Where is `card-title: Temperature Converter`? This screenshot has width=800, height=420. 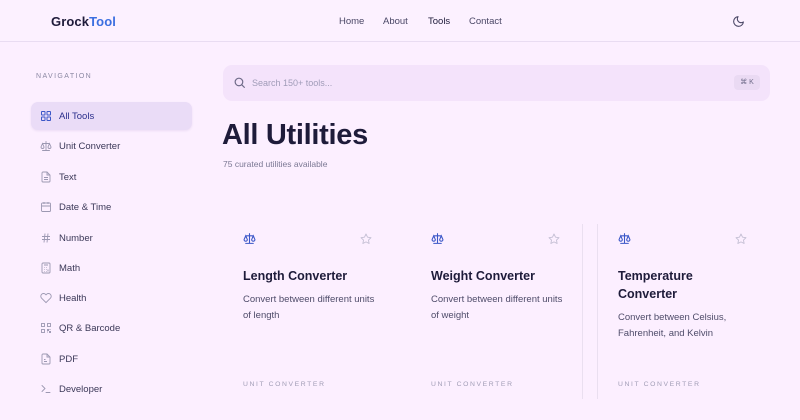
card-title: Temperature Converter is located at coordinates (655, 285).